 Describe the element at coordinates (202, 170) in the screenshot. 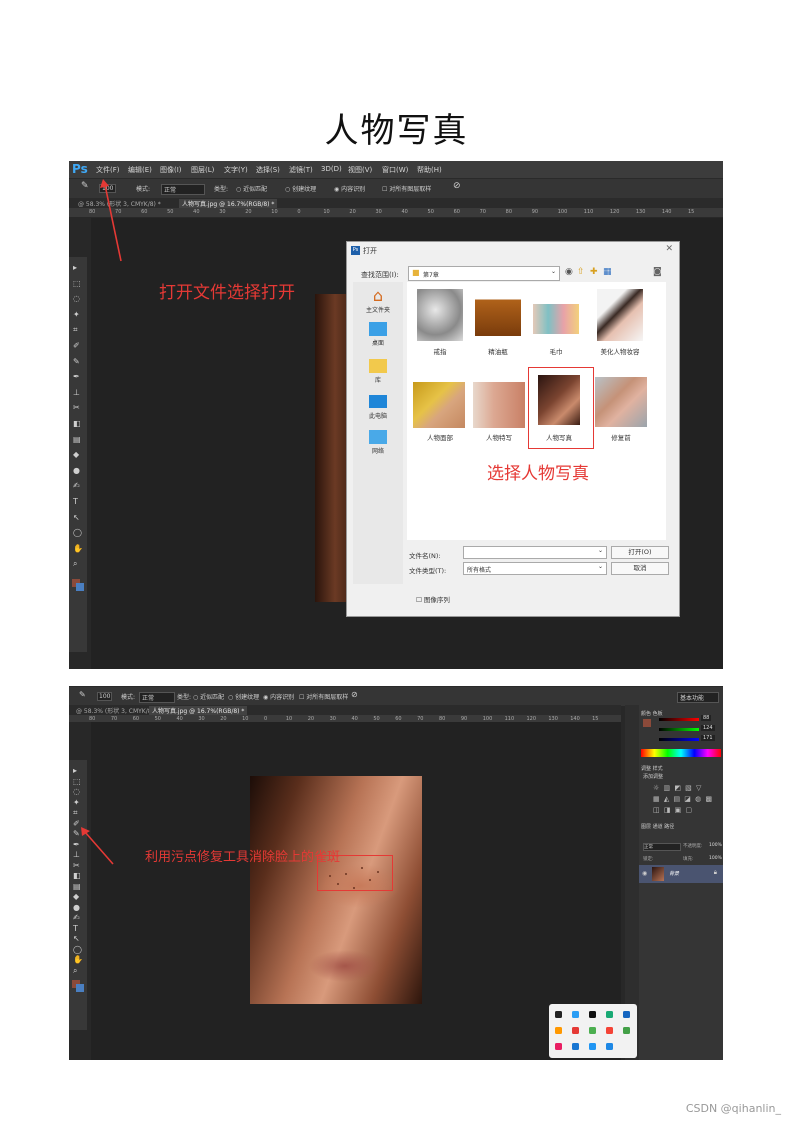

I see `menu-layer: 图层(L)` at that location.